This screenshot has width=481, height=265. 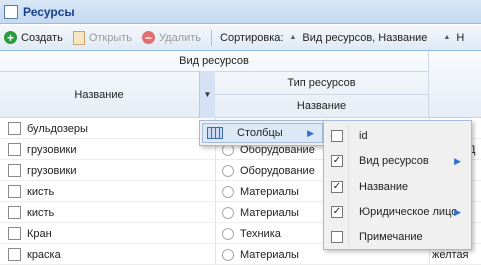 I want to click on header-type-name-column: Название, so click(x=322, y=106).